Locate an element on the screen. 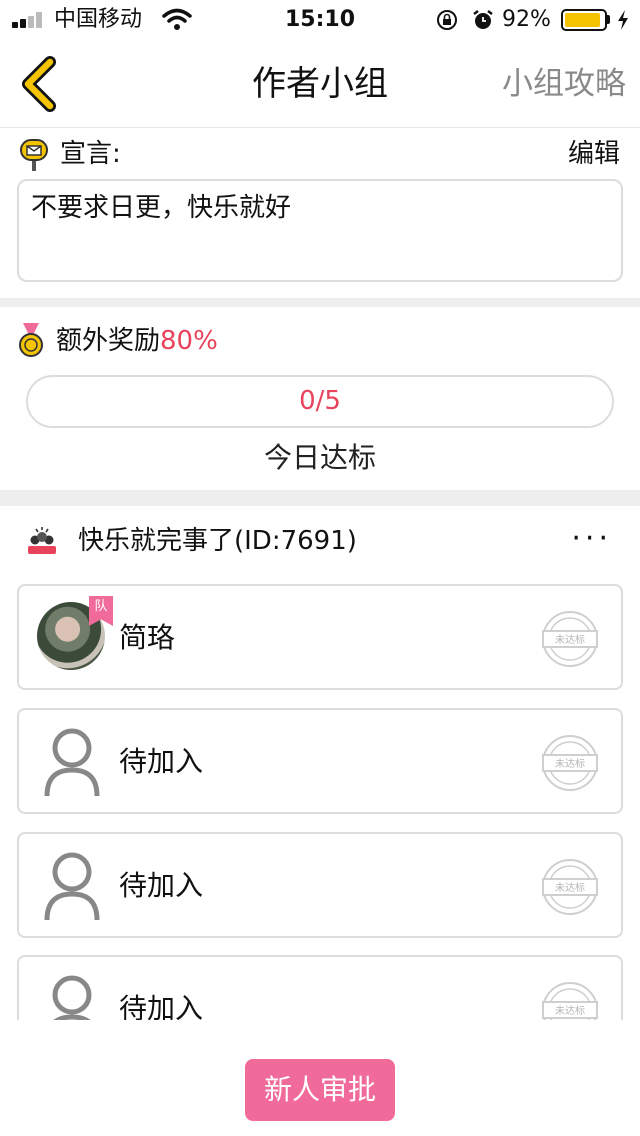  edit-button: 编辑 is located at coordinates (594, 154).